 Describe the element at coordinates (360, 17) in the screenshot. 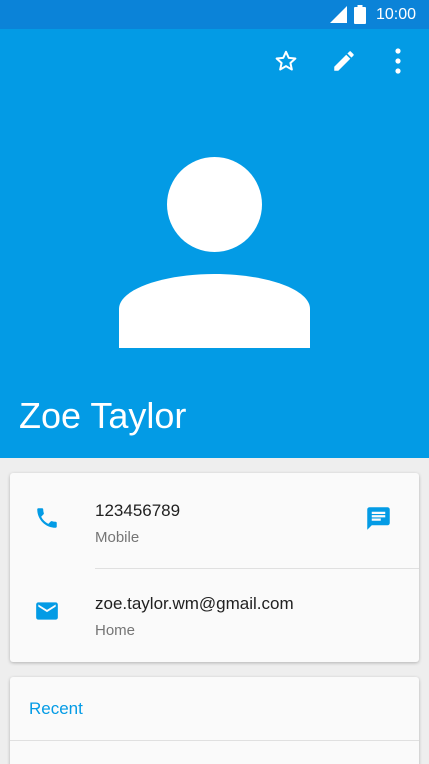

I see `battery-icon` at that location.